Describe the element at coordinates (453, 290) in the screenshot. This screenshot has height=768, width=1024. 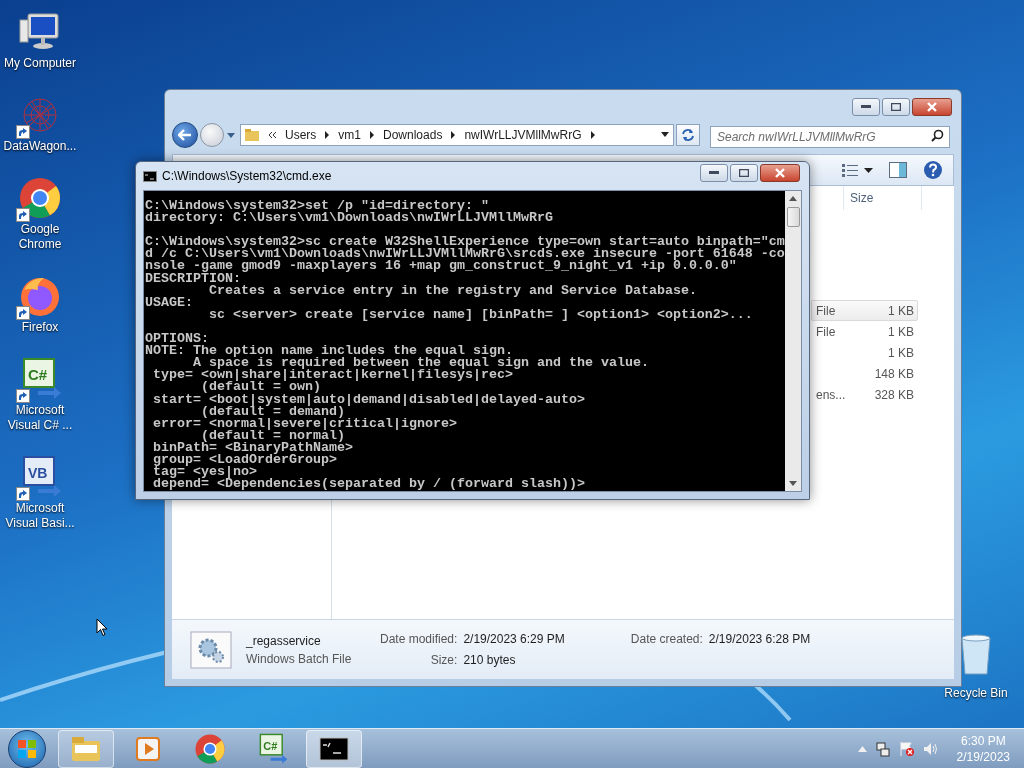
I see `console-line: Creates a service entry in the registry and Service Database.` at that location.